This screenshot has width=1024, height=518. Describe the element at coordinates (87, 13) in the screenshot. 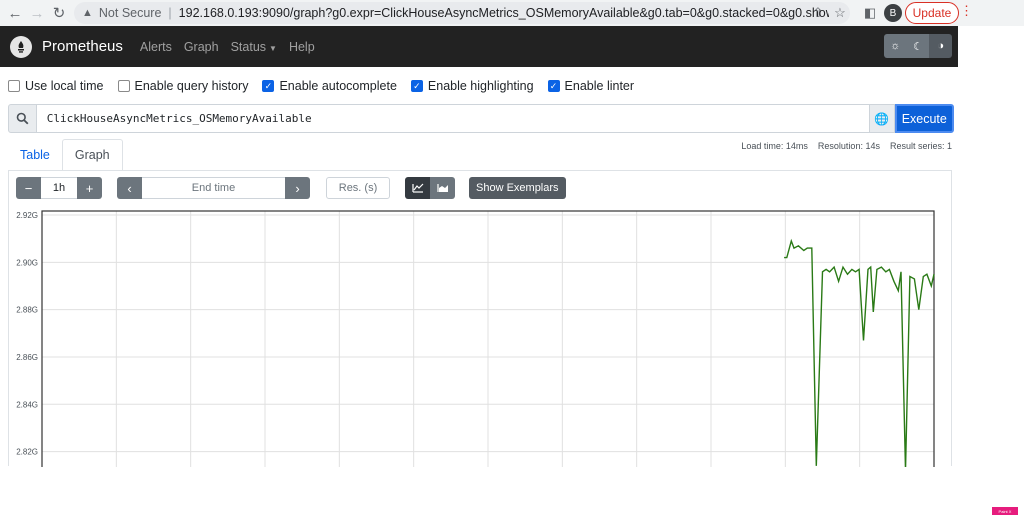

I see `warning-triangle-icon: ▲` at that location.